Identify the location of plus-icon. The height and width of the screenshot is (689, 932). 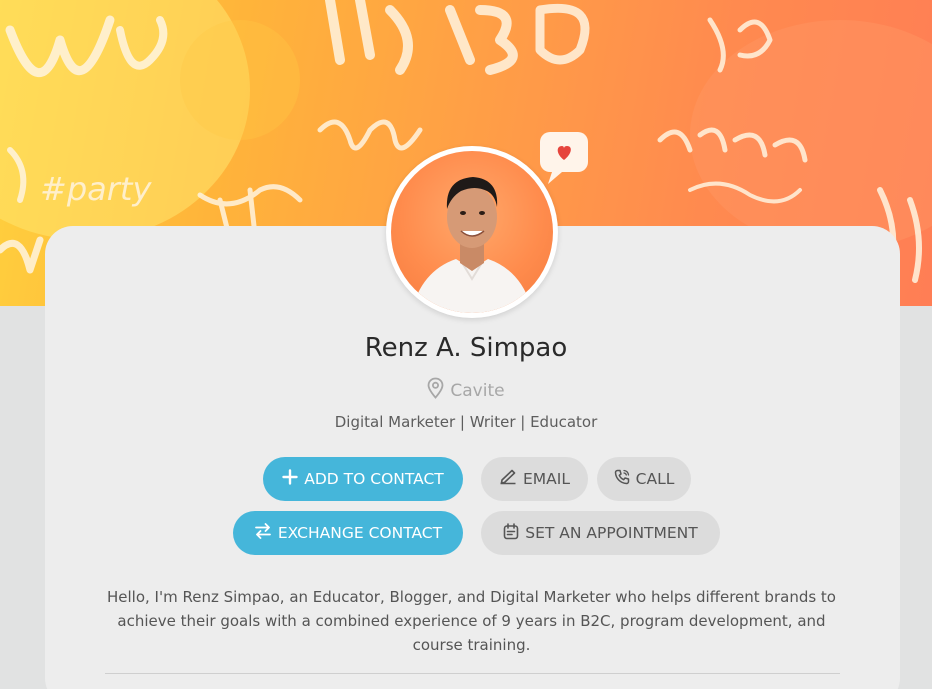
(290, 479).